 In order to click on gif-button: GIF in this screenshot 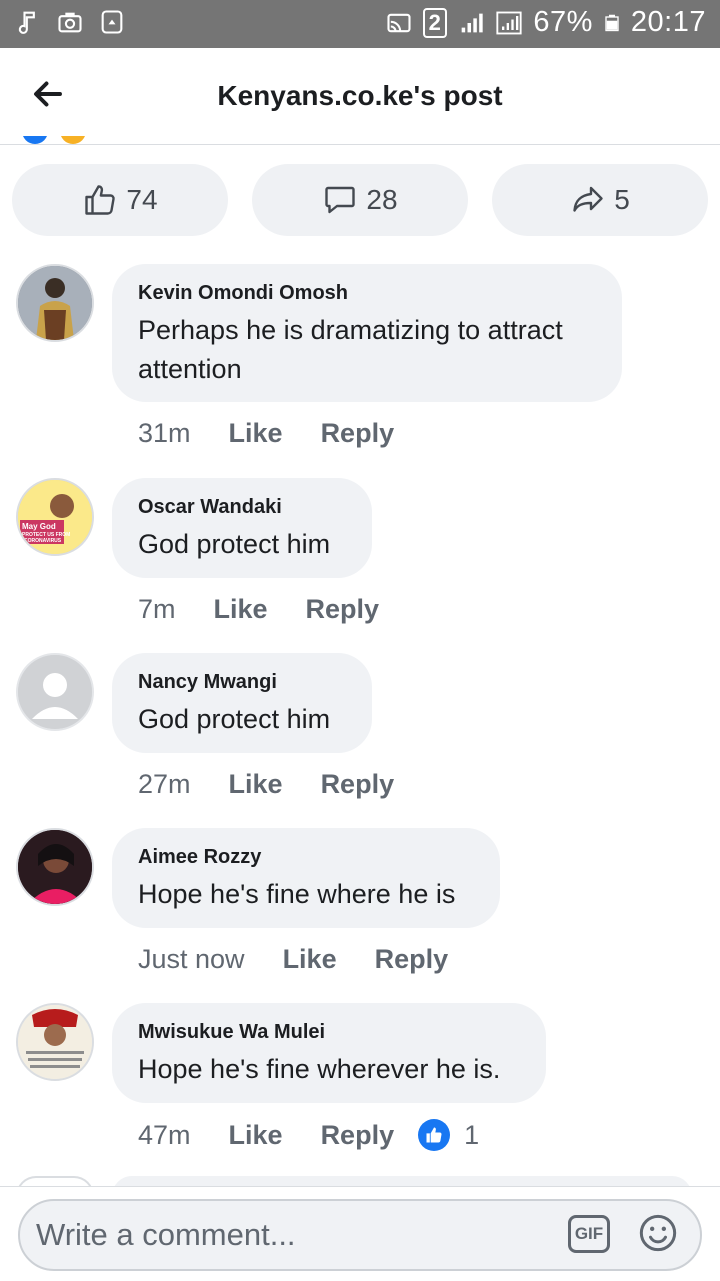, I will do `click(589, 1234)`.